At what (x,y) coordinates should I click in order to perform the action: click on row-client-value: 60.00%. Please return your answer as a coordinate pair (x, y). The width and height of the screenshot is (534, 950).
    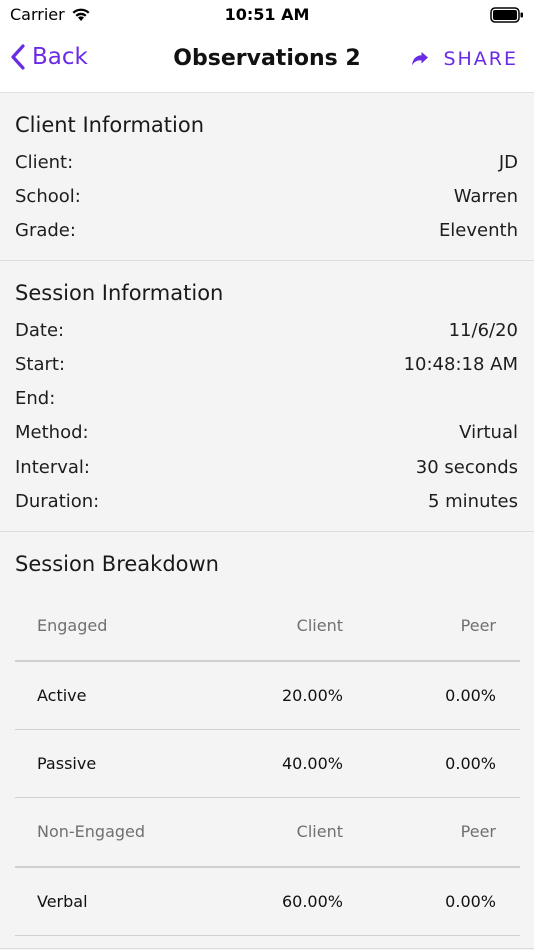
    Looking at the image, I should click on (312, 901).